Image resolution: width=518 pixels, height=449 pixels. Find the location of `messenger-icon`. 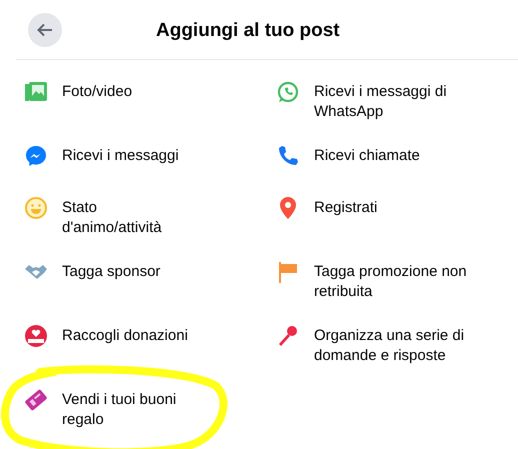

messenger-icon is located at coordinates (36, 156).